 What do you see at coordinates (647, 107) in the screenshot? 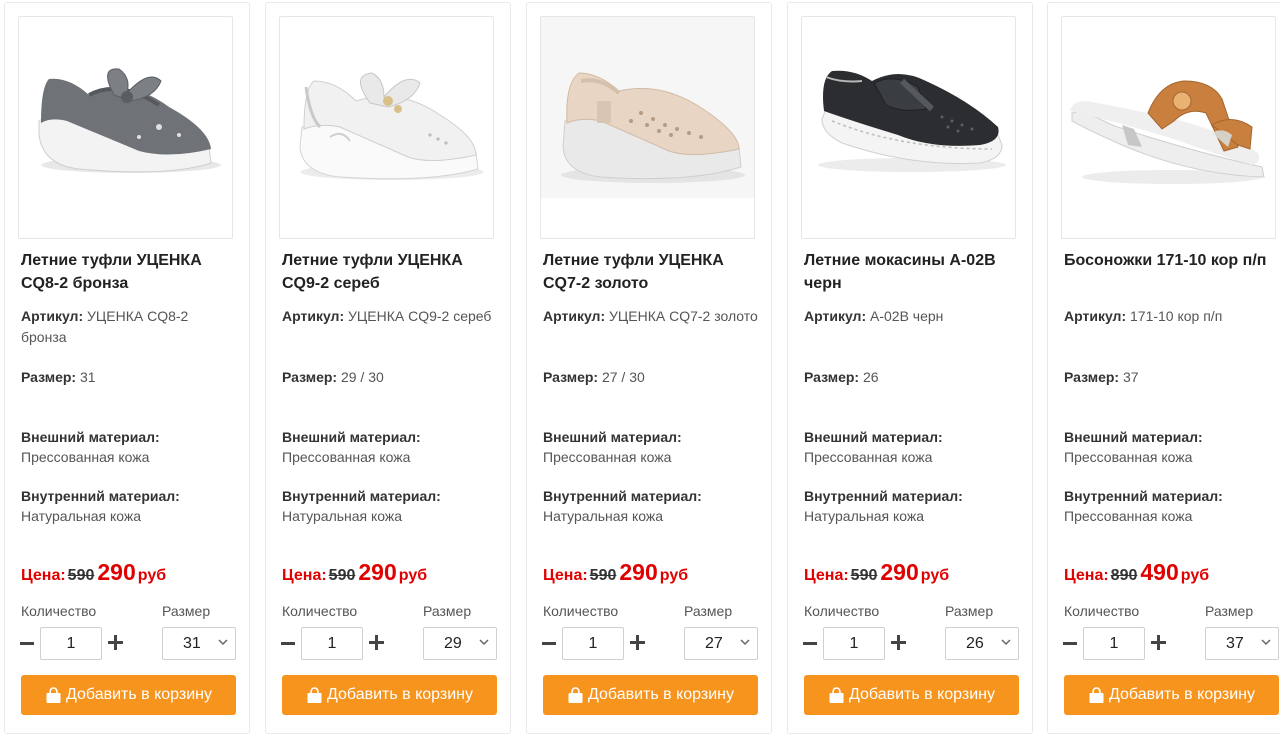
I see `beige-slip-on-shoe-icon` at bounding box center [647, 107].